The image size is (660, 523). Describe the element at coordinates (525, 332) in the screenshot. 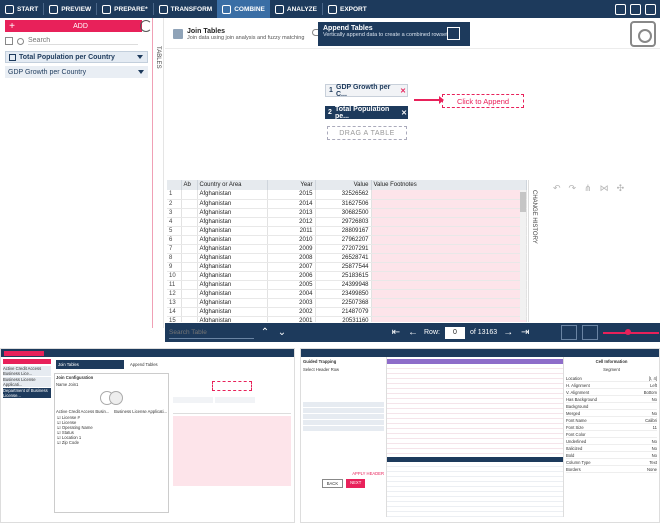

I see `last-row-icon: ⇥` at that location.